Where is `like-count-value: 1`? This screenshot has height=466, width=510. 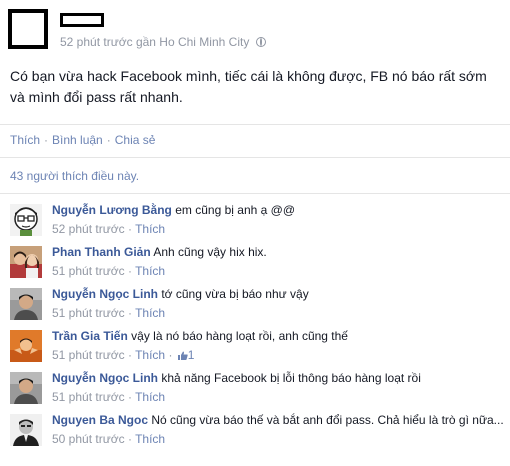
like-count-value: 1 is located at coordinates (191, 355).